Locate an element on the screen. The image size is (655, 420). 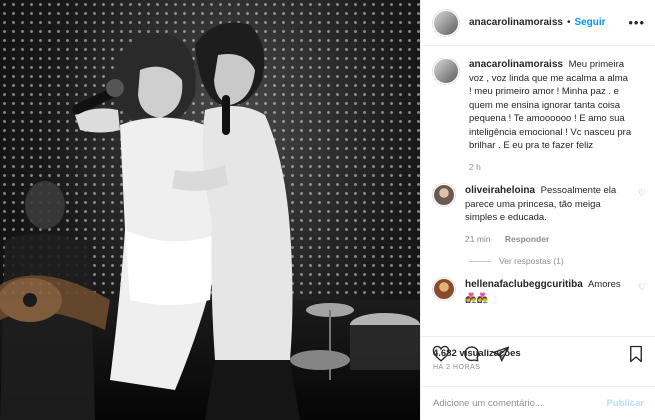
author-avatar is located at coordinates (446, 22).